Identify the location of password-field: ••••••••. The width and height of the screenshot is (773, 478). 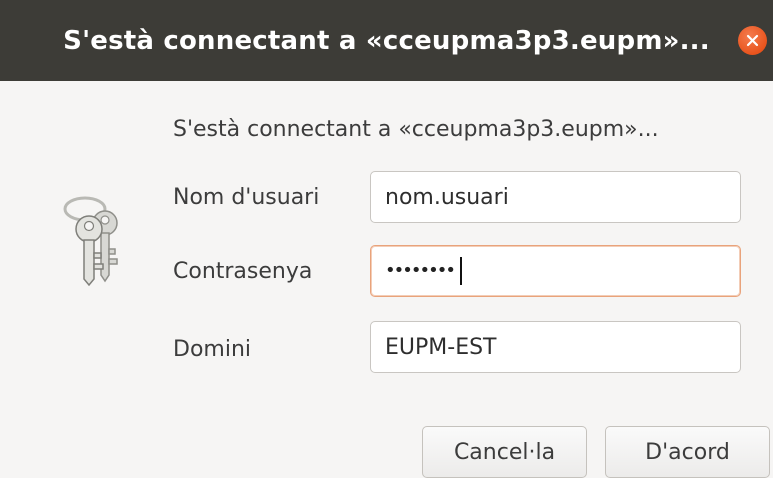
(555, 271).